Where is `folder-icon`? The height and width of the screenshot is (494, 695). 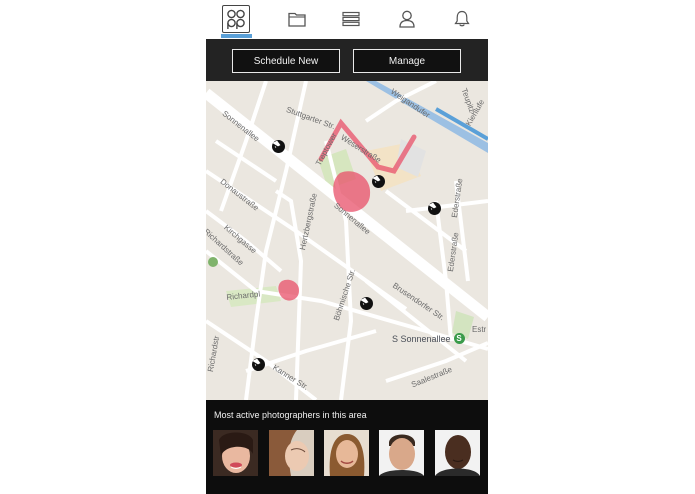 folder-icon is located at coordinates (297, 19).